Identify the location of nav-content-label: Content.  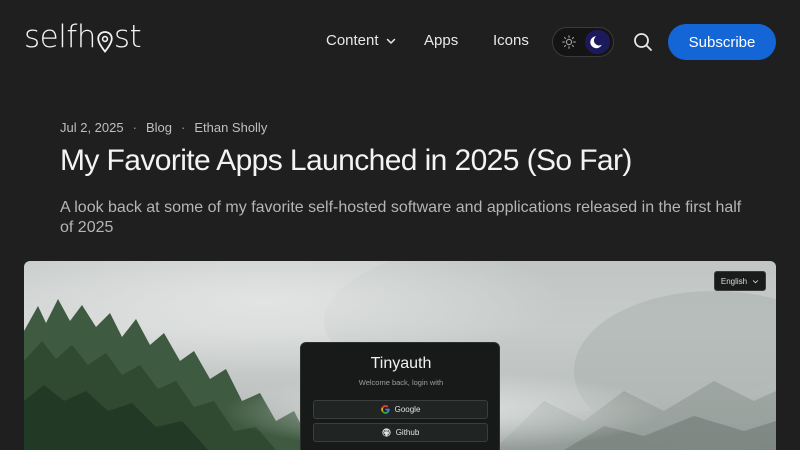
(352, 40).